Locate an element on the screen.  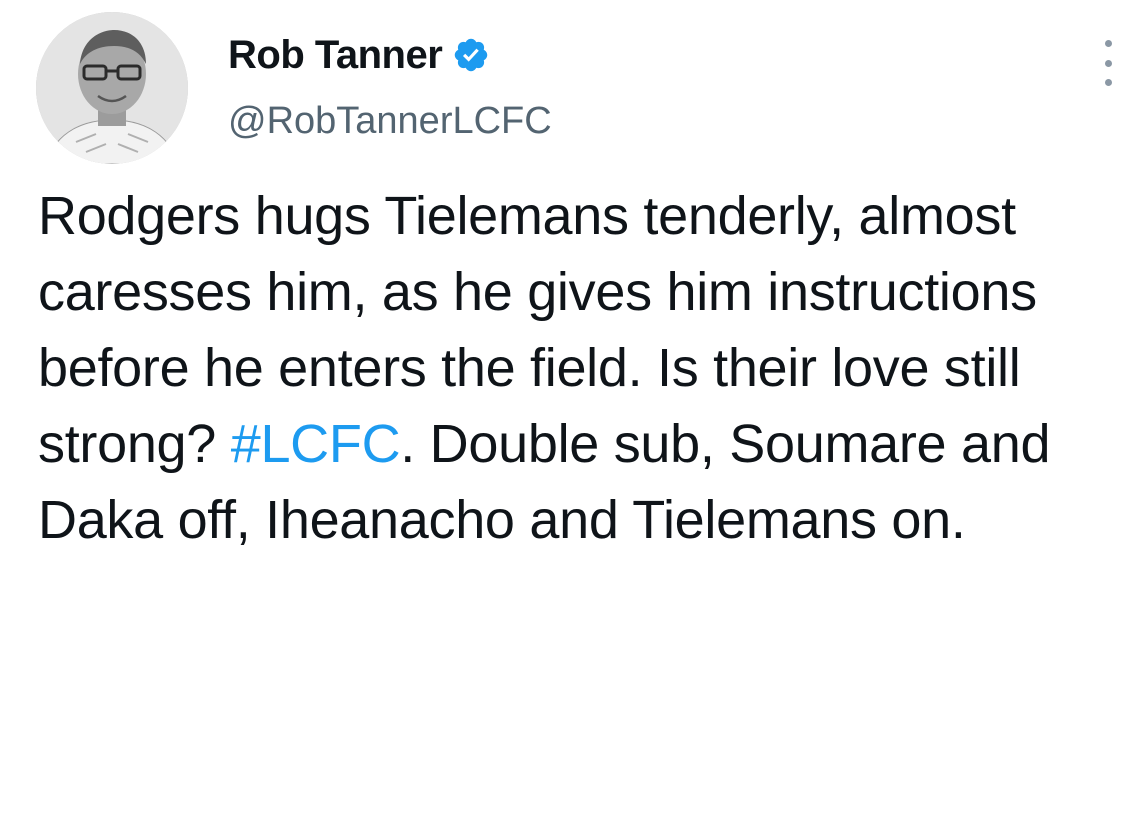
more-options-button is located at coordinates (1108, 63).